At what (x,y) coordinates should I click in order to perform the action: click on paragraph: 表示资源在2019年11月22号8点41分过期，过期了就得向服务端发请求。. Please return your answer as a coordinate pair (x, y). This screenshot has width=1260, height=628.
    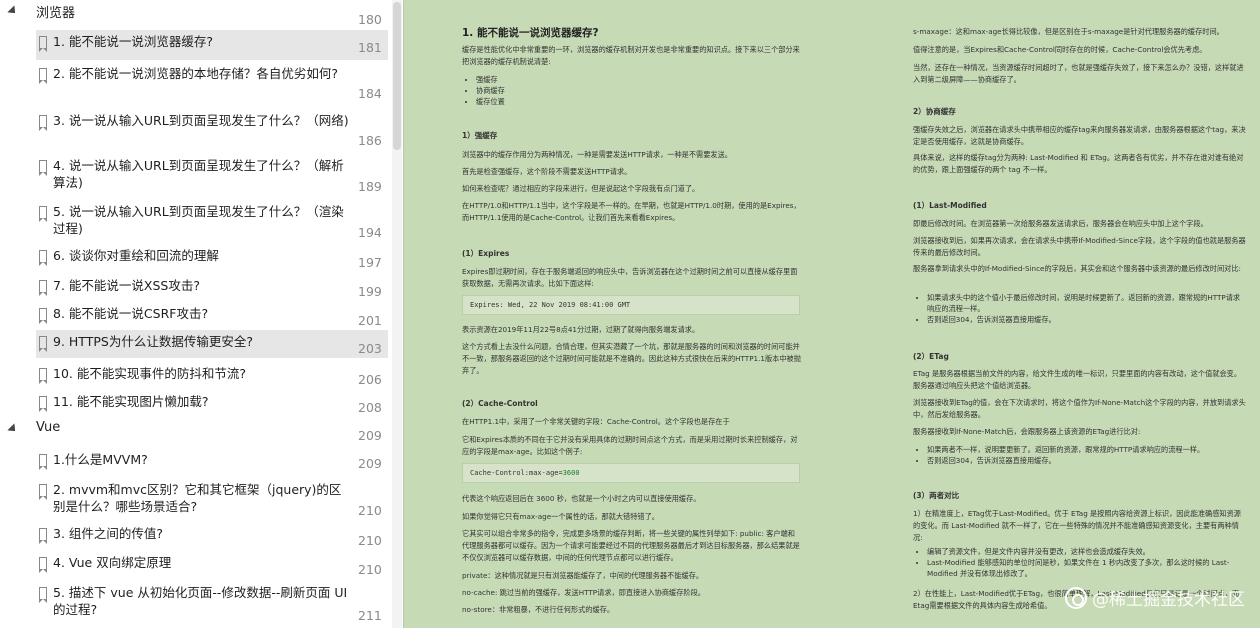
    Looking at the image, I should click on (581, 329).